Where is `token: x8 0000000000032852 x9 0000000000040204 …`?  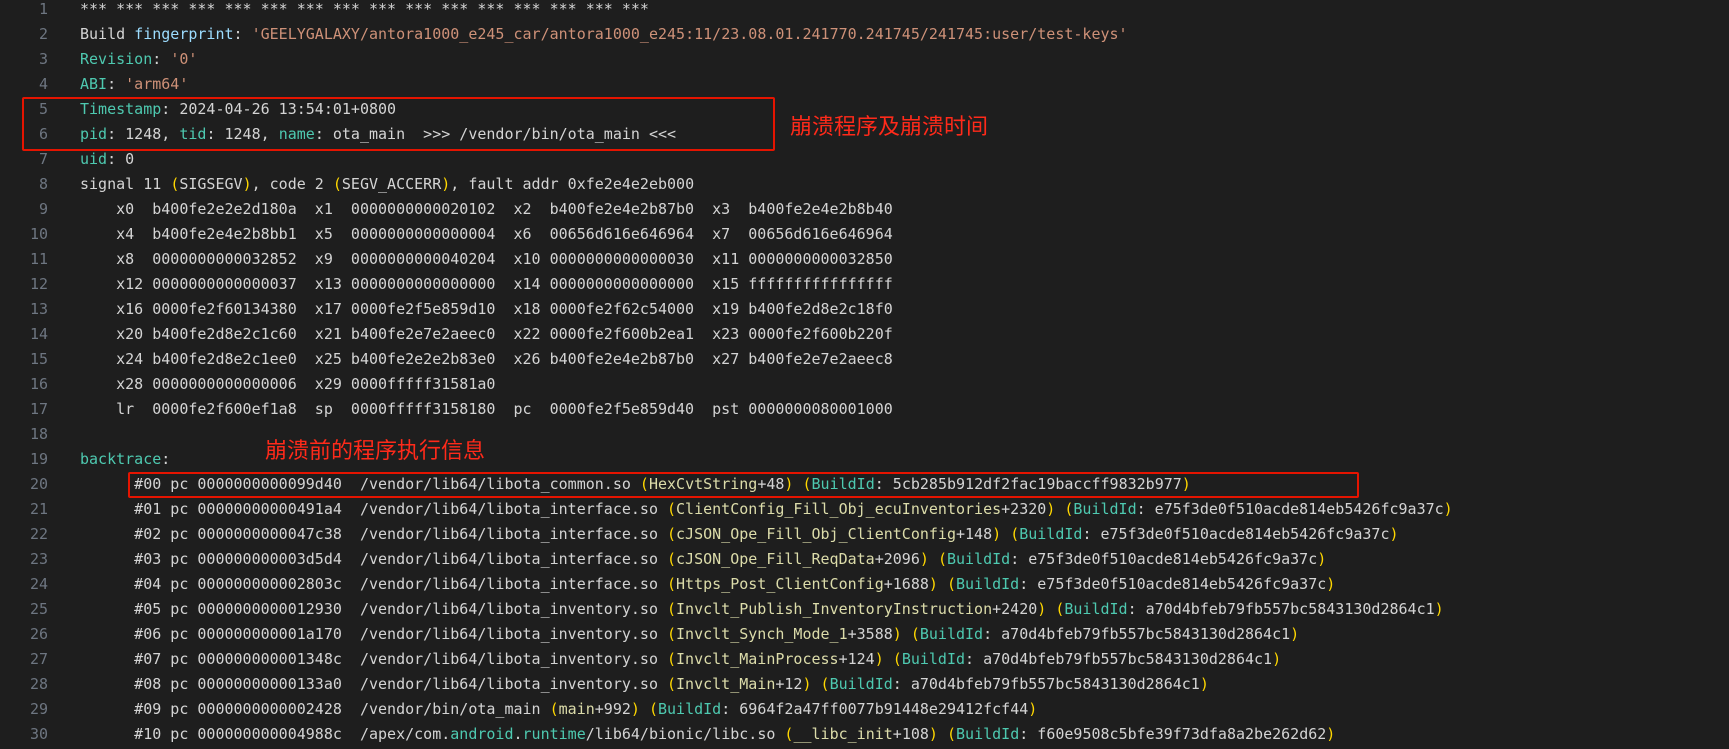
token: x8 0000000000032852 x9 0000000000040204 … is located at coordinates (486, 259).